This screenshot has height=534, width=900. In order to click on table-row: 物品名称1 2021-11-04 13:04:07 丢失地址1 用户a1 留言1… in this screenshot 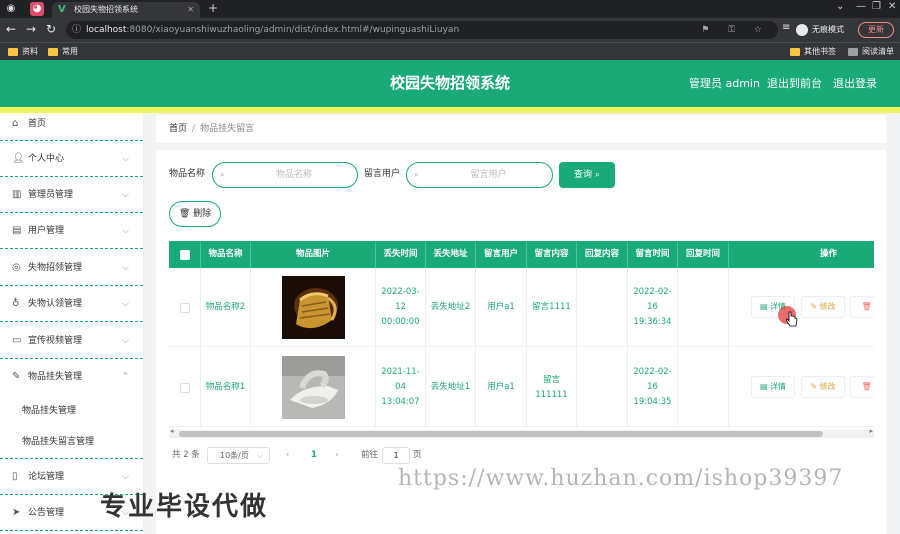, I will do `click(521, 387)`.